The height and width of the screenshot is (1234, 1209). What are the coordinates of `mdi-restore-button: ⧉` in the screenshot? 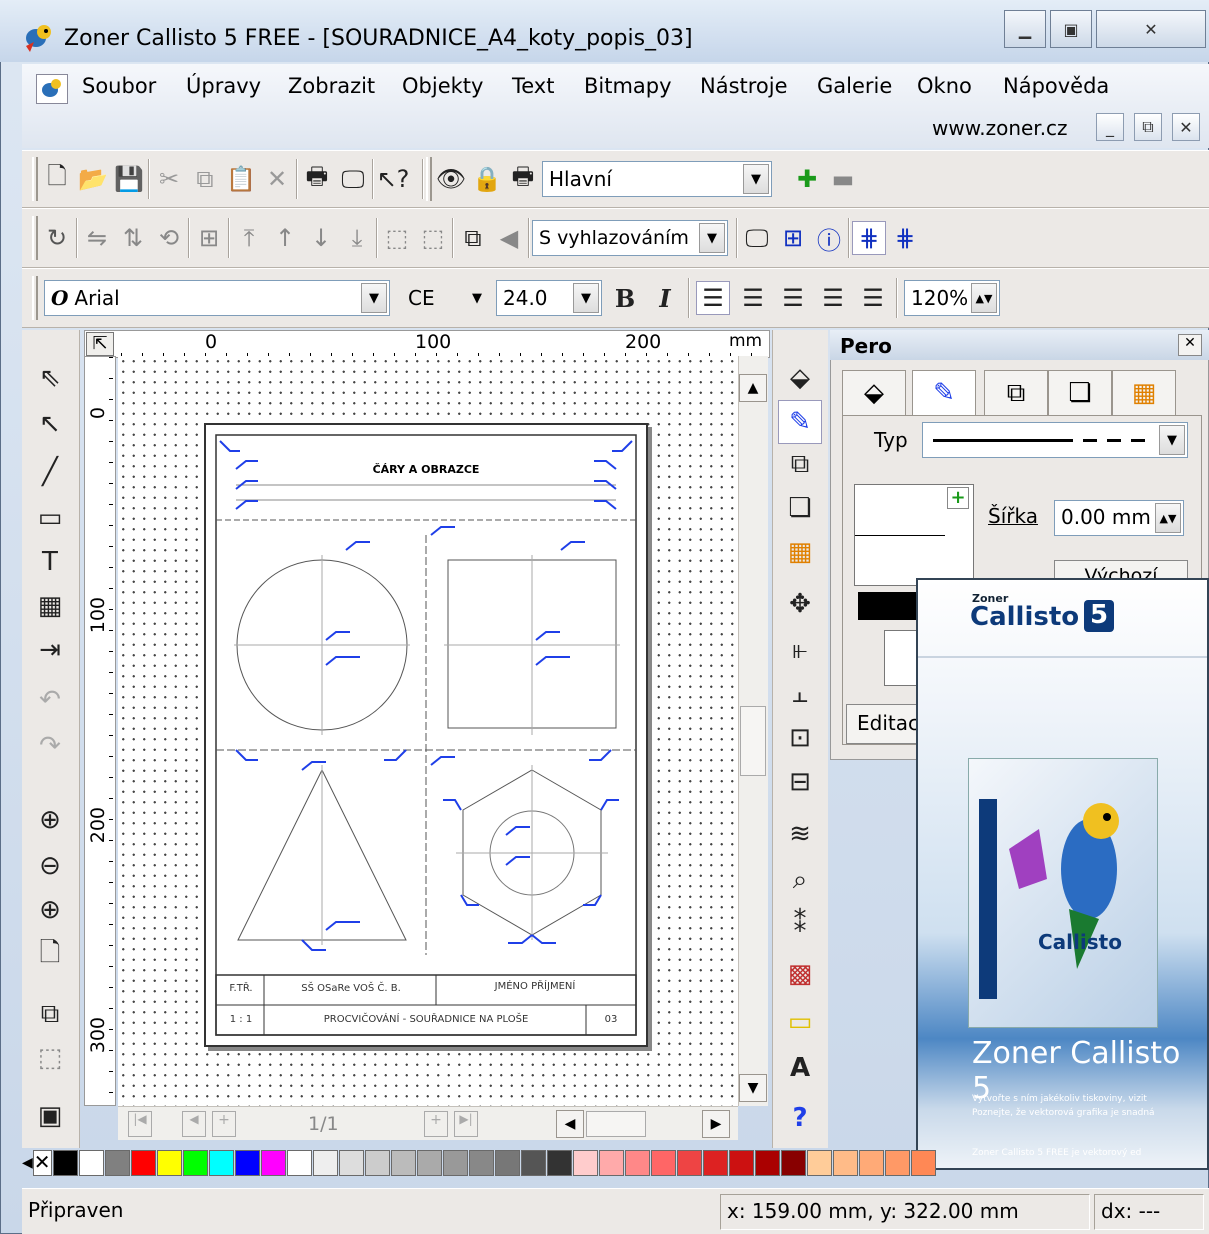 It's located at (1148, 127).